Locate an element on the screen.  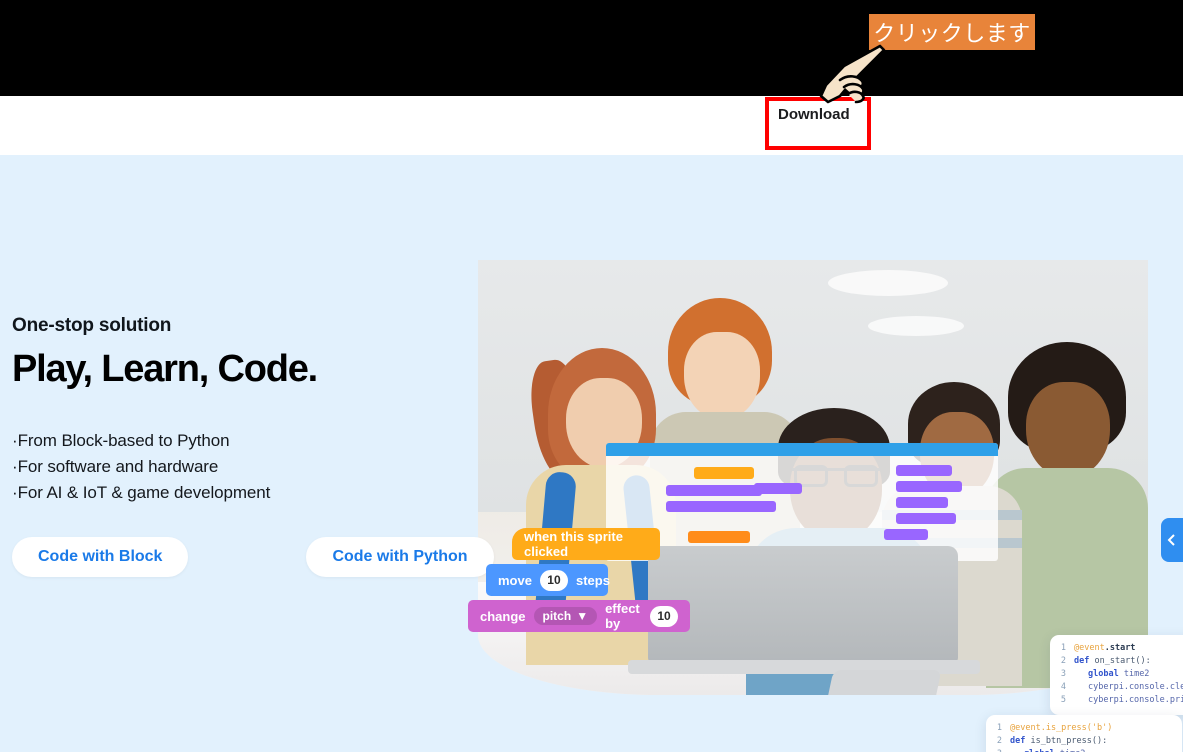
hero-bullet: From Block-based to Python is located at coordinates (227, 441).